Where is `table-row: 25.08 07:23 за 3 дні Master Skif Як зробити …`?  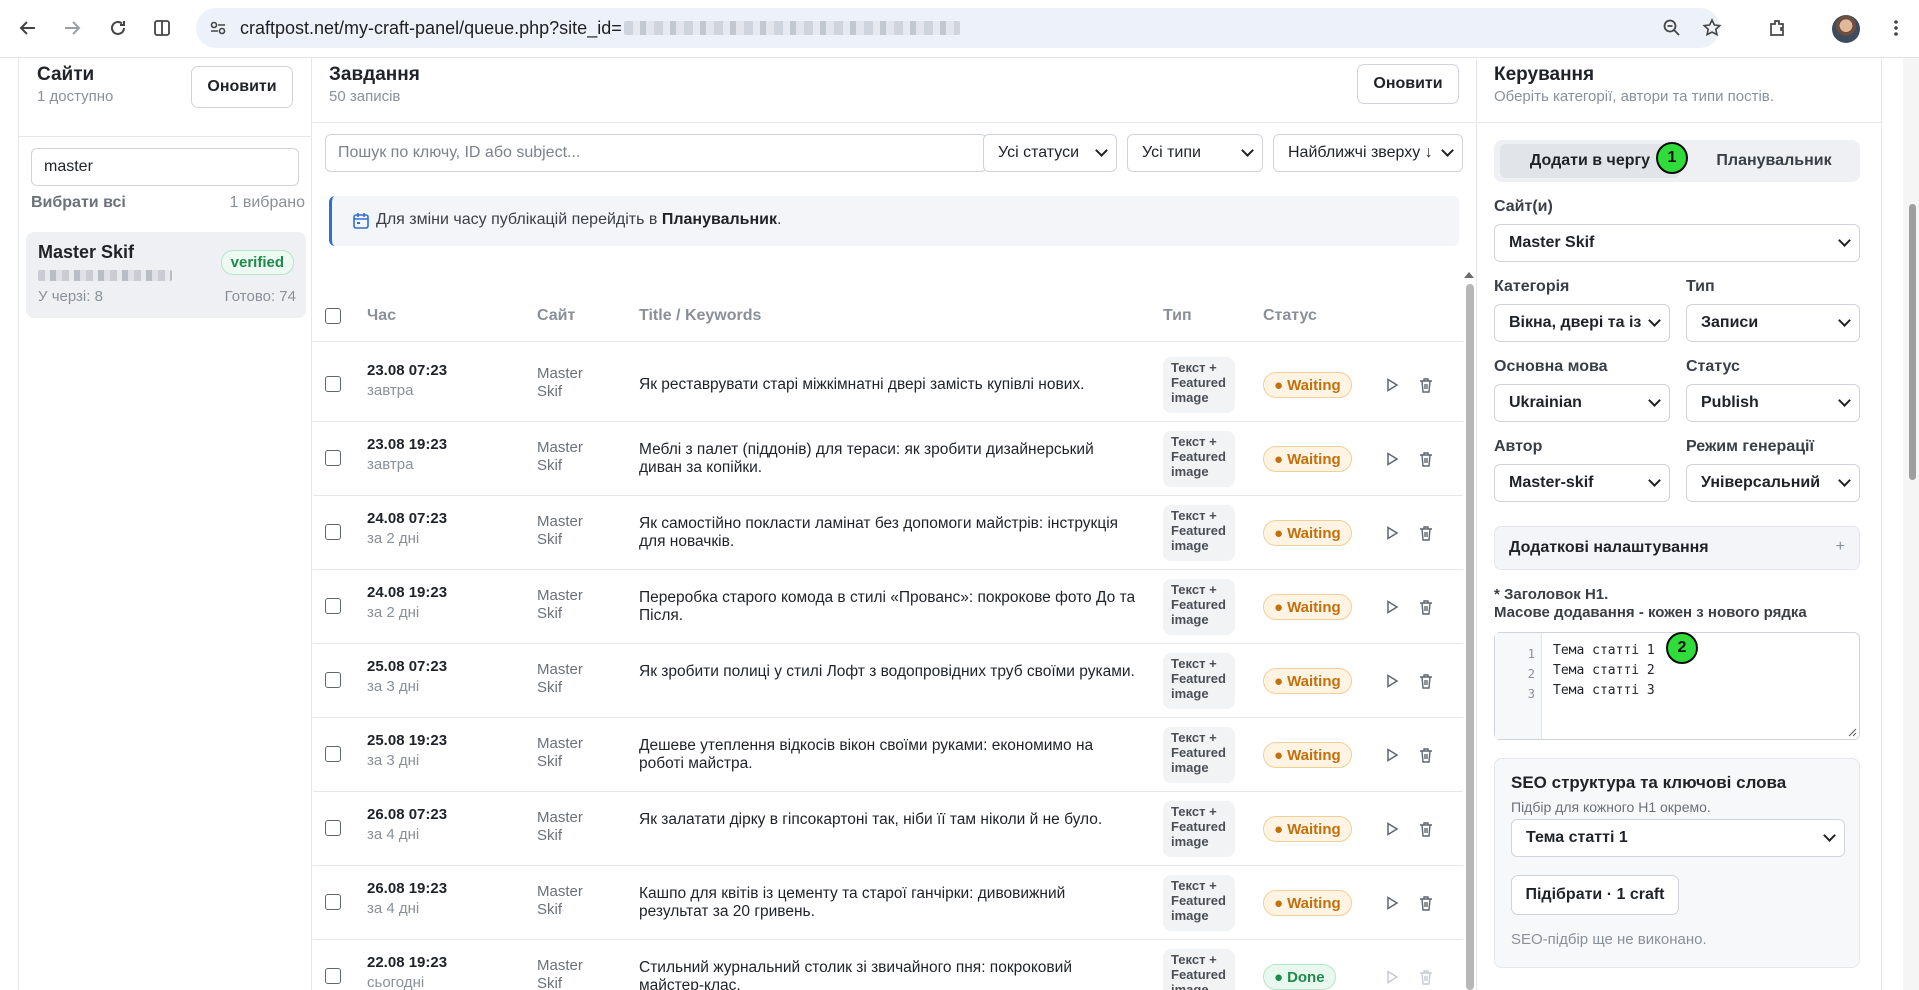 table-row: 25.08 07:23 за 3 дні Master Skif Як зробити … is located at coordinates (888, 681).